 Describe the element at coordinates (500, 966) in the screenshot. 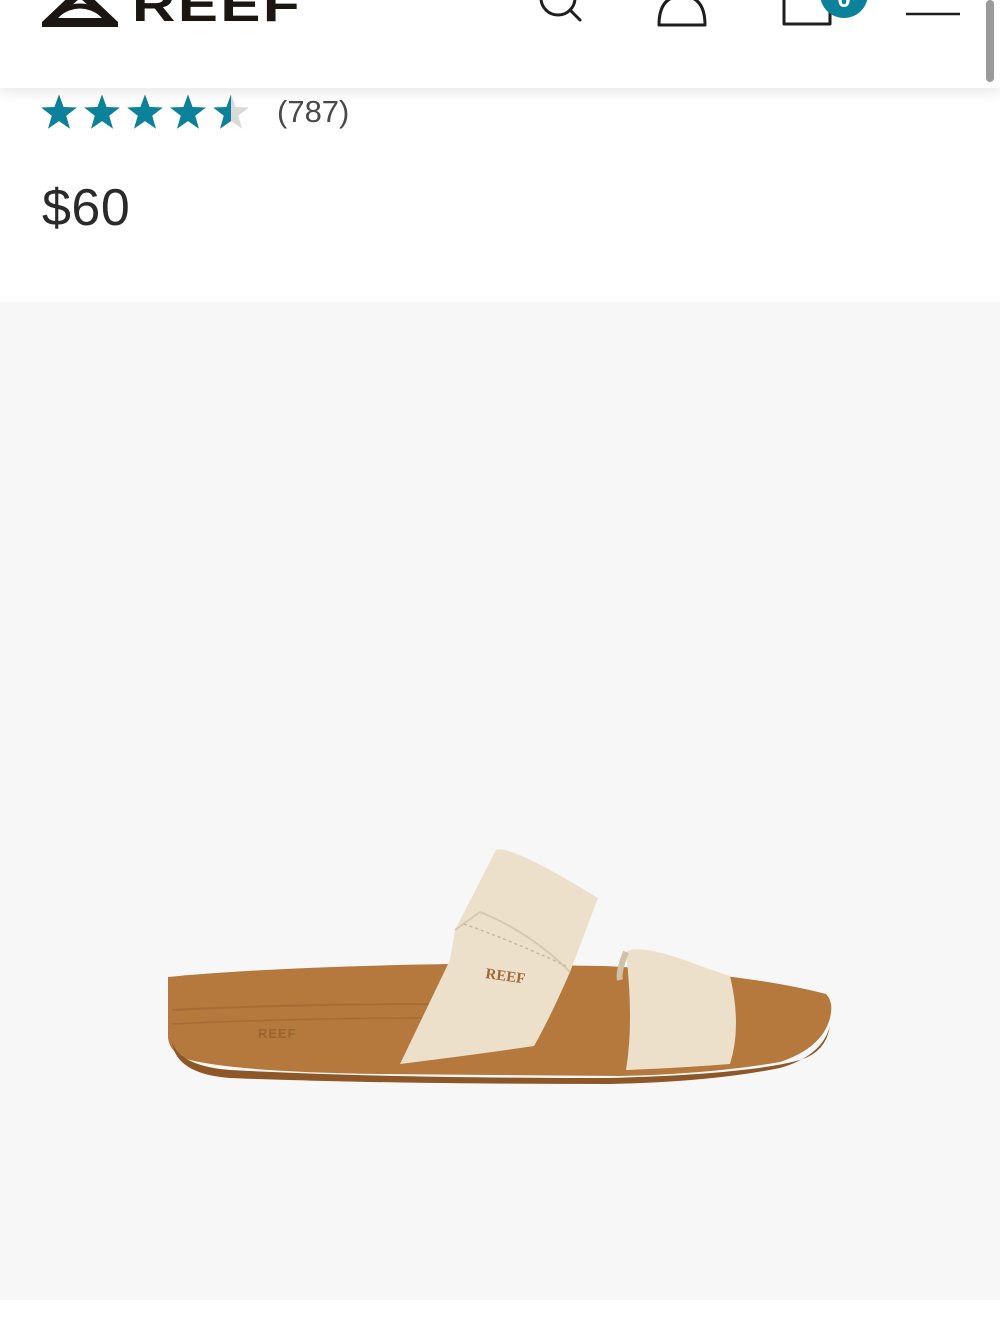

I see `sandal-product-image: REEF REEF` at that location.